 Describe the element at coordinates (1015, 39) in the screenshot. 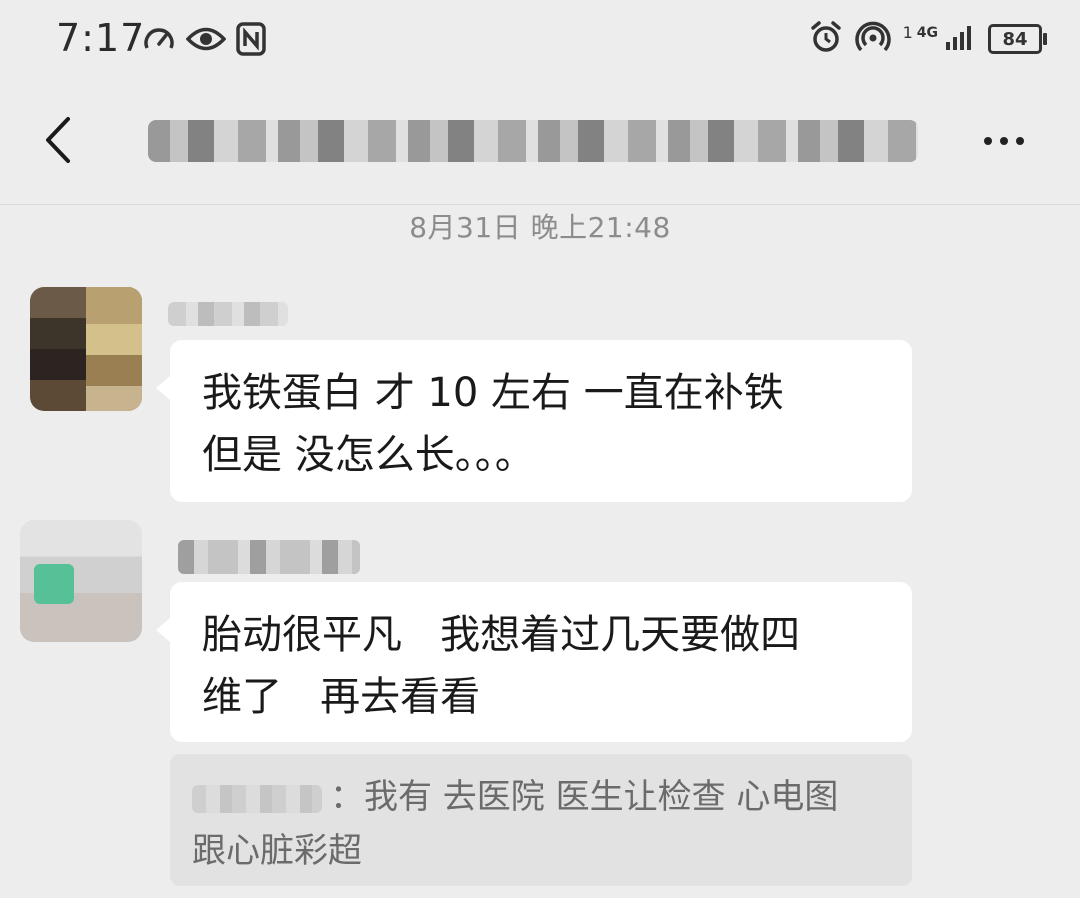

I see `battery-level: 84` at that location.